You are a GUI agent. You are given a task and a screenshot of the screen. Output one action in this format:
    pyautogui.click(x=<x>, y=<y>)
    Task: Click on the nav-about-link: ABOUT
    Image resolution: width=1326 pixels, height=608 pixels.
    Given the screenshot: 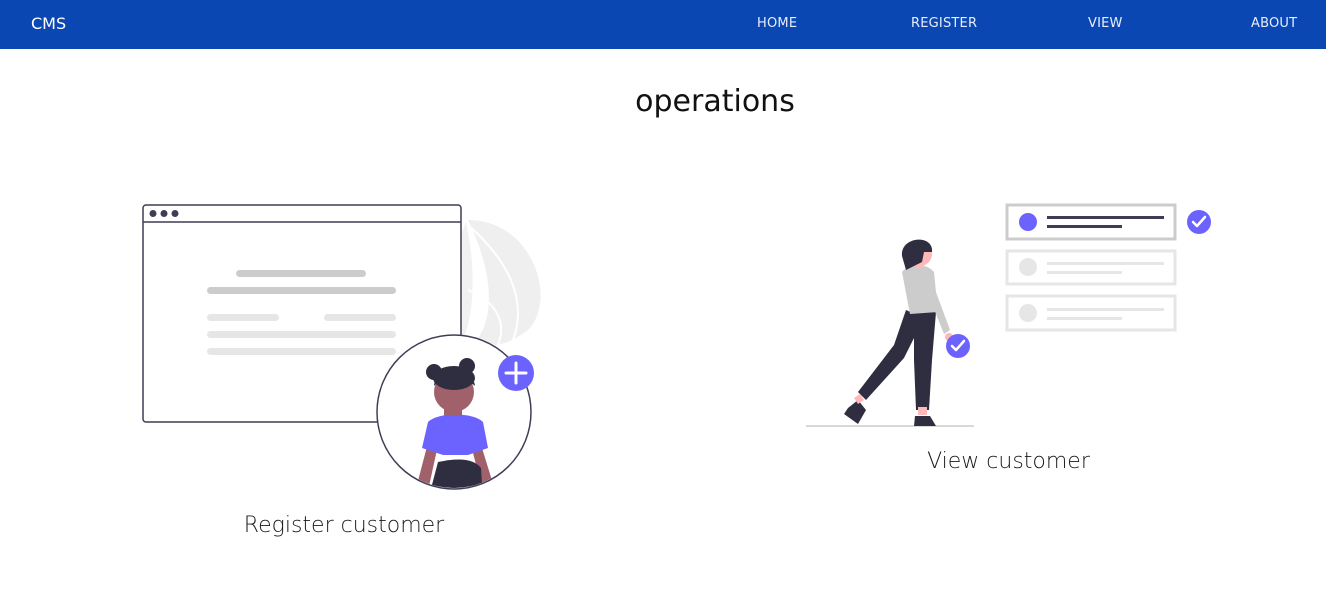 What is the action you would take?
    pyautogui.click(x=1274, y=23)
    